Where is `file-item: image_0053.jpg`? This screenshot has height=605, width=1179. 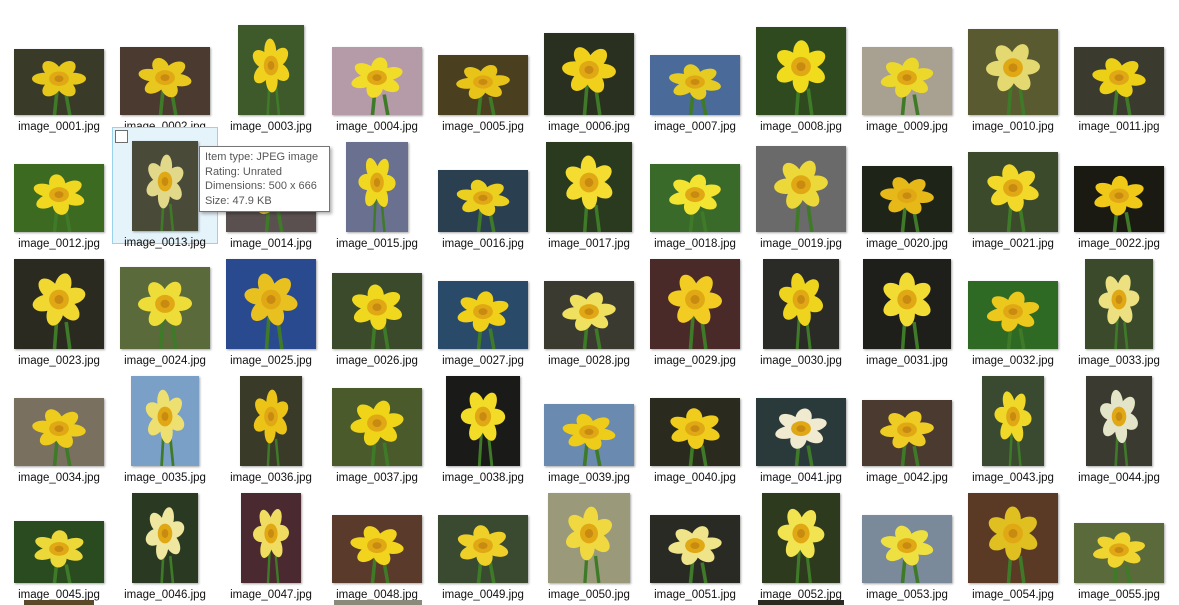
file-item: image_0053.jpg is located at coordinates (907, 539).